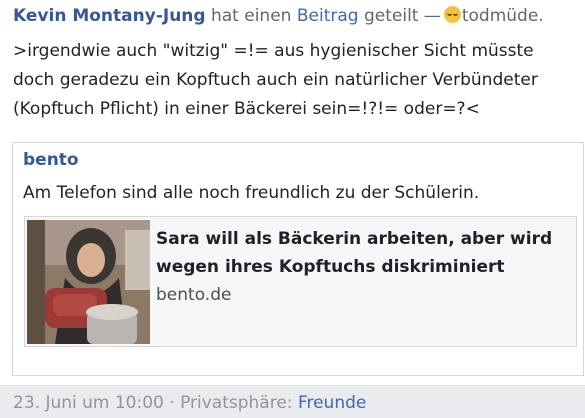 This screenshot has height=418, width=585. Describe the element at coordinates (332, 403) in the screenshot. I see `privacy-audience-link: Freunde` at that location.